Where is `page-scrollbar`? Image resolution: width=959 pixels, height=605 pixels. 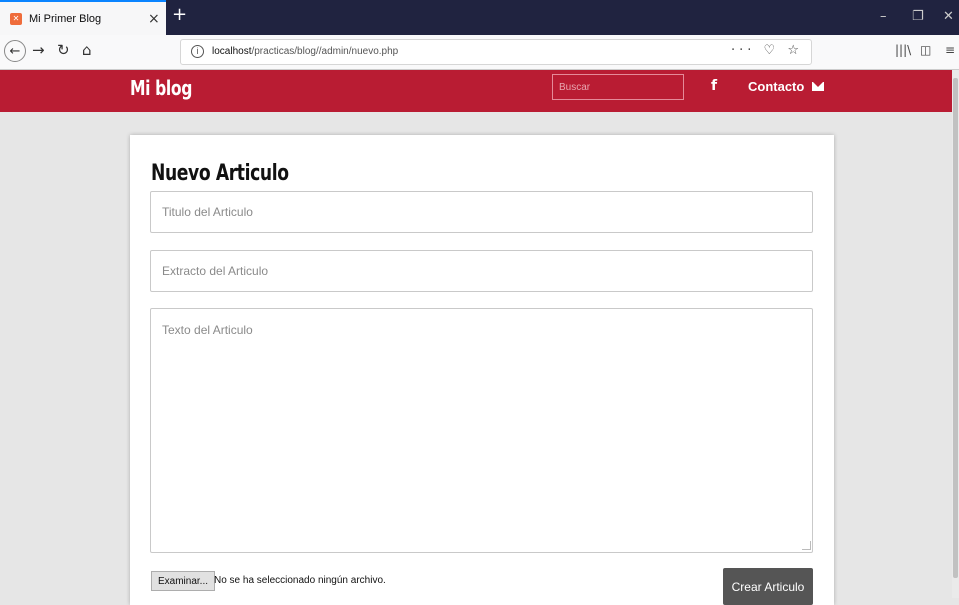 page-scrollbar is located at coordinates (955, 334).